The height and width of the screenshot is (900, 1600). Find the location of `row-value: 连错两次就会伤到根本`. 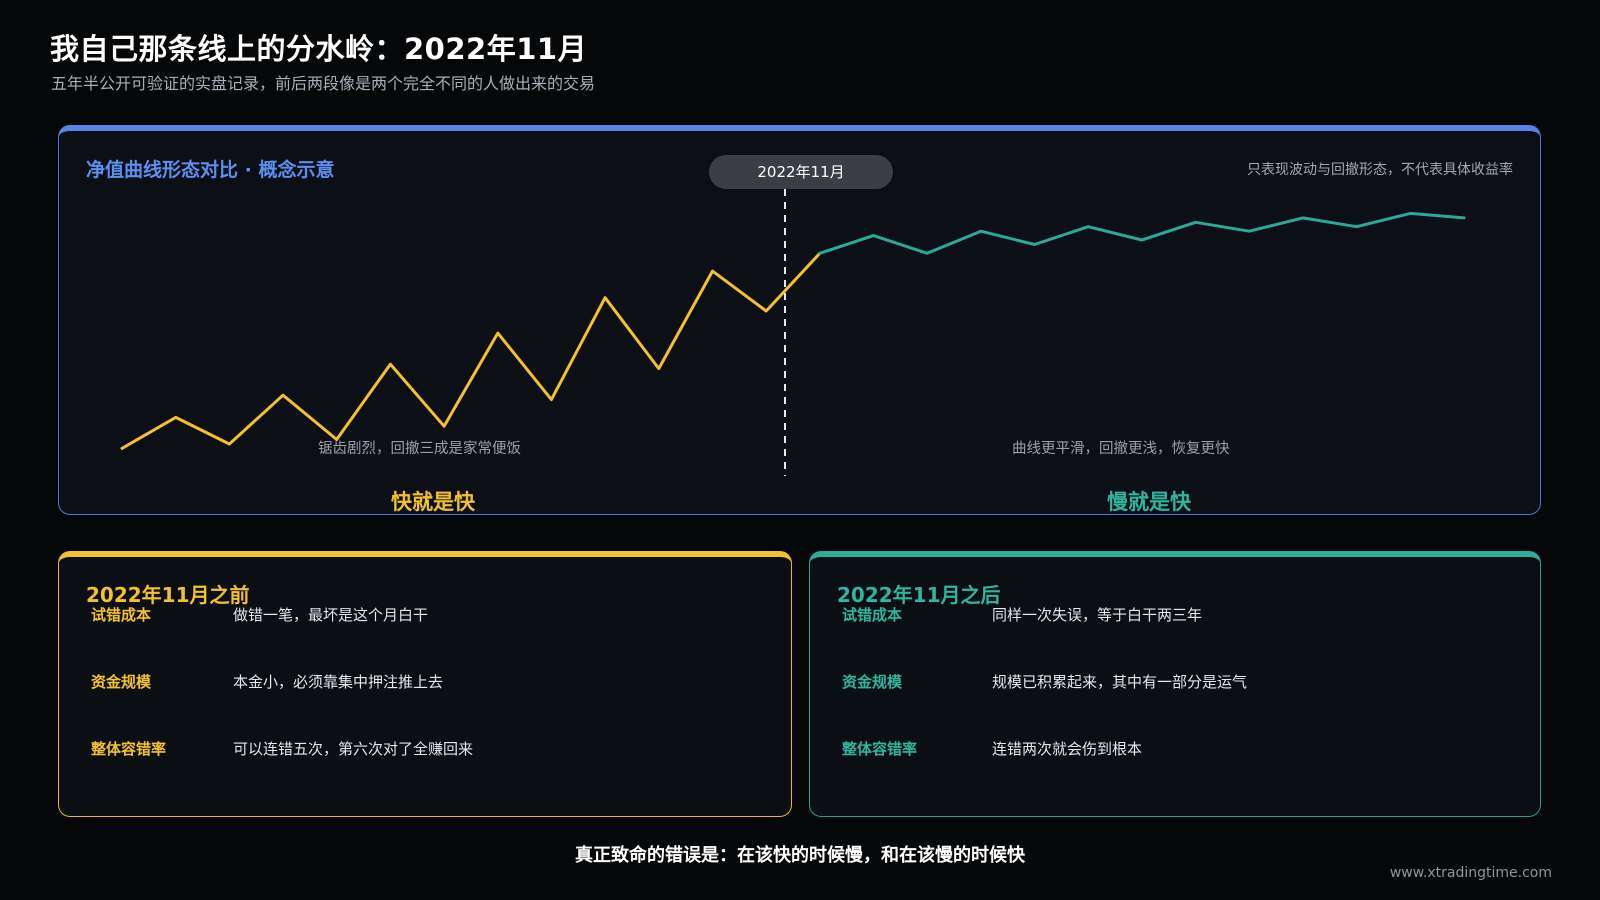

row-value: 连错两次就会伤到根本 is located at coordinates (1067, 749).